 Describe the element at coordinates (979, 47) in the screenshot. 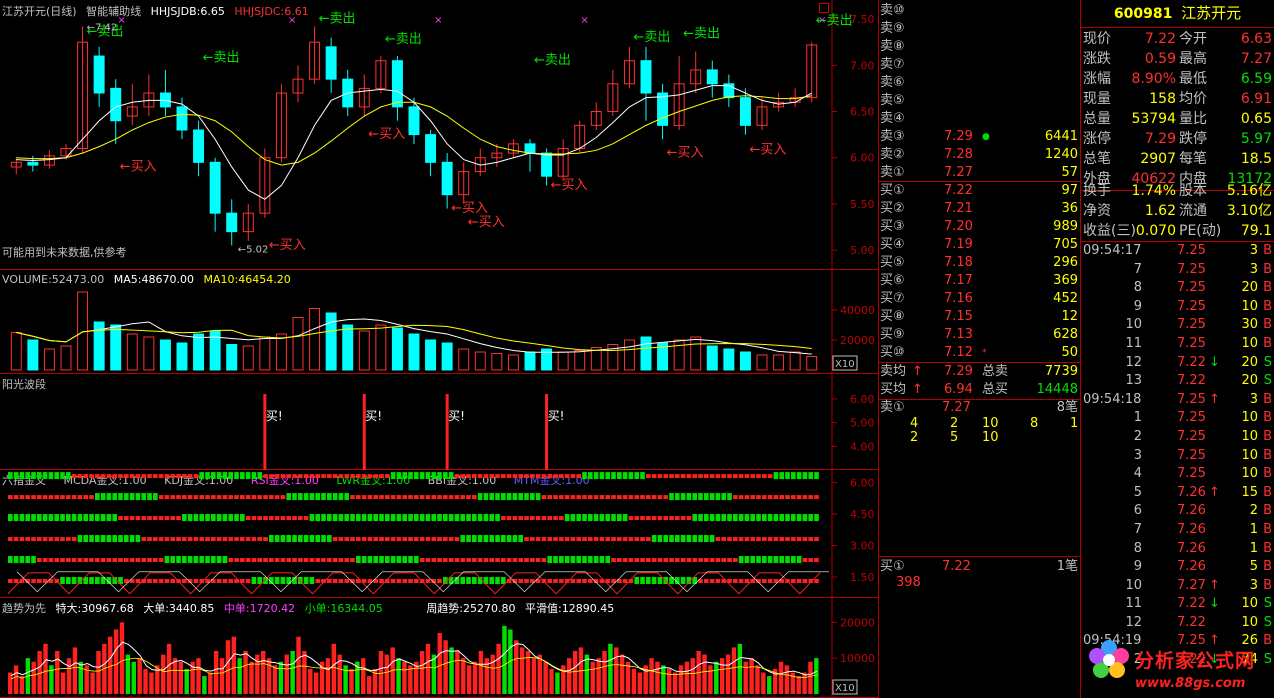

I see `sell-level-8: 卖⑧` at that location.